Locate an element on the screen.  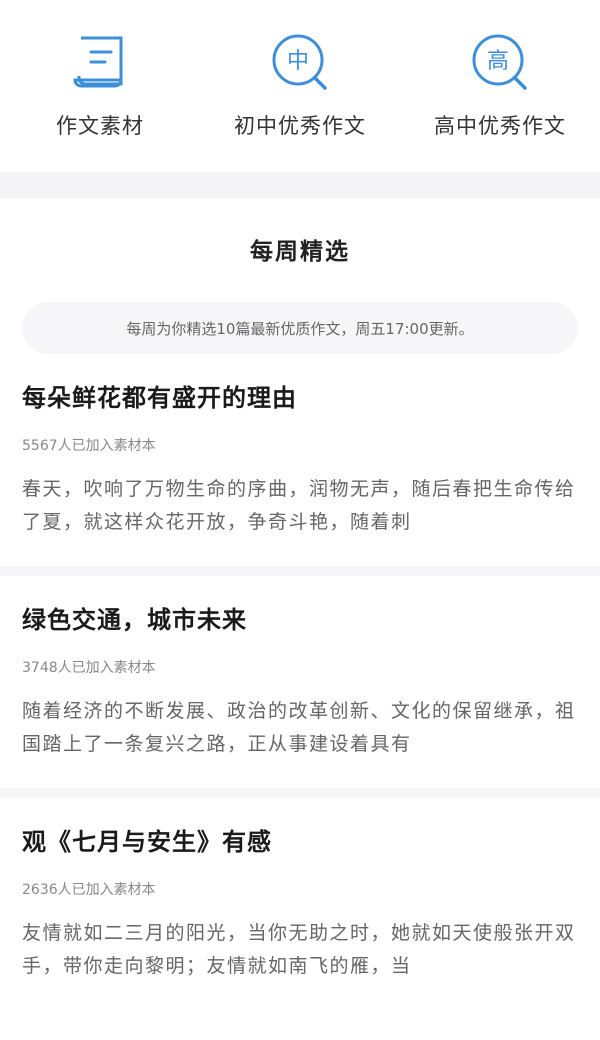
weekly-notice-text: 每周为你精选10篇最新优质作文，周五17:00更新。 is located at coordinates (300, 328).